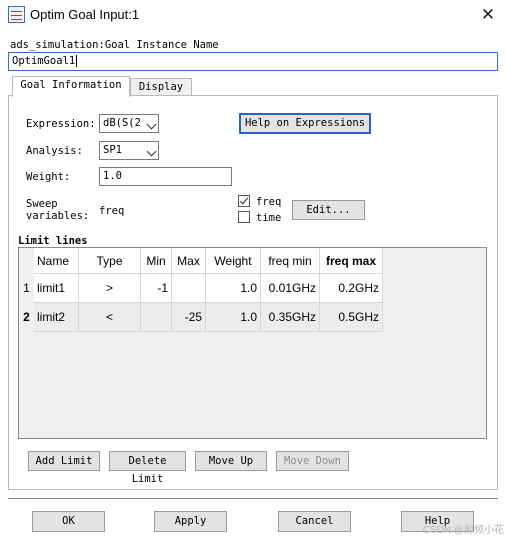  Describe the element at coordinates (48, 177) in the screenshot. I see `weight-label: Weight:` at that location.